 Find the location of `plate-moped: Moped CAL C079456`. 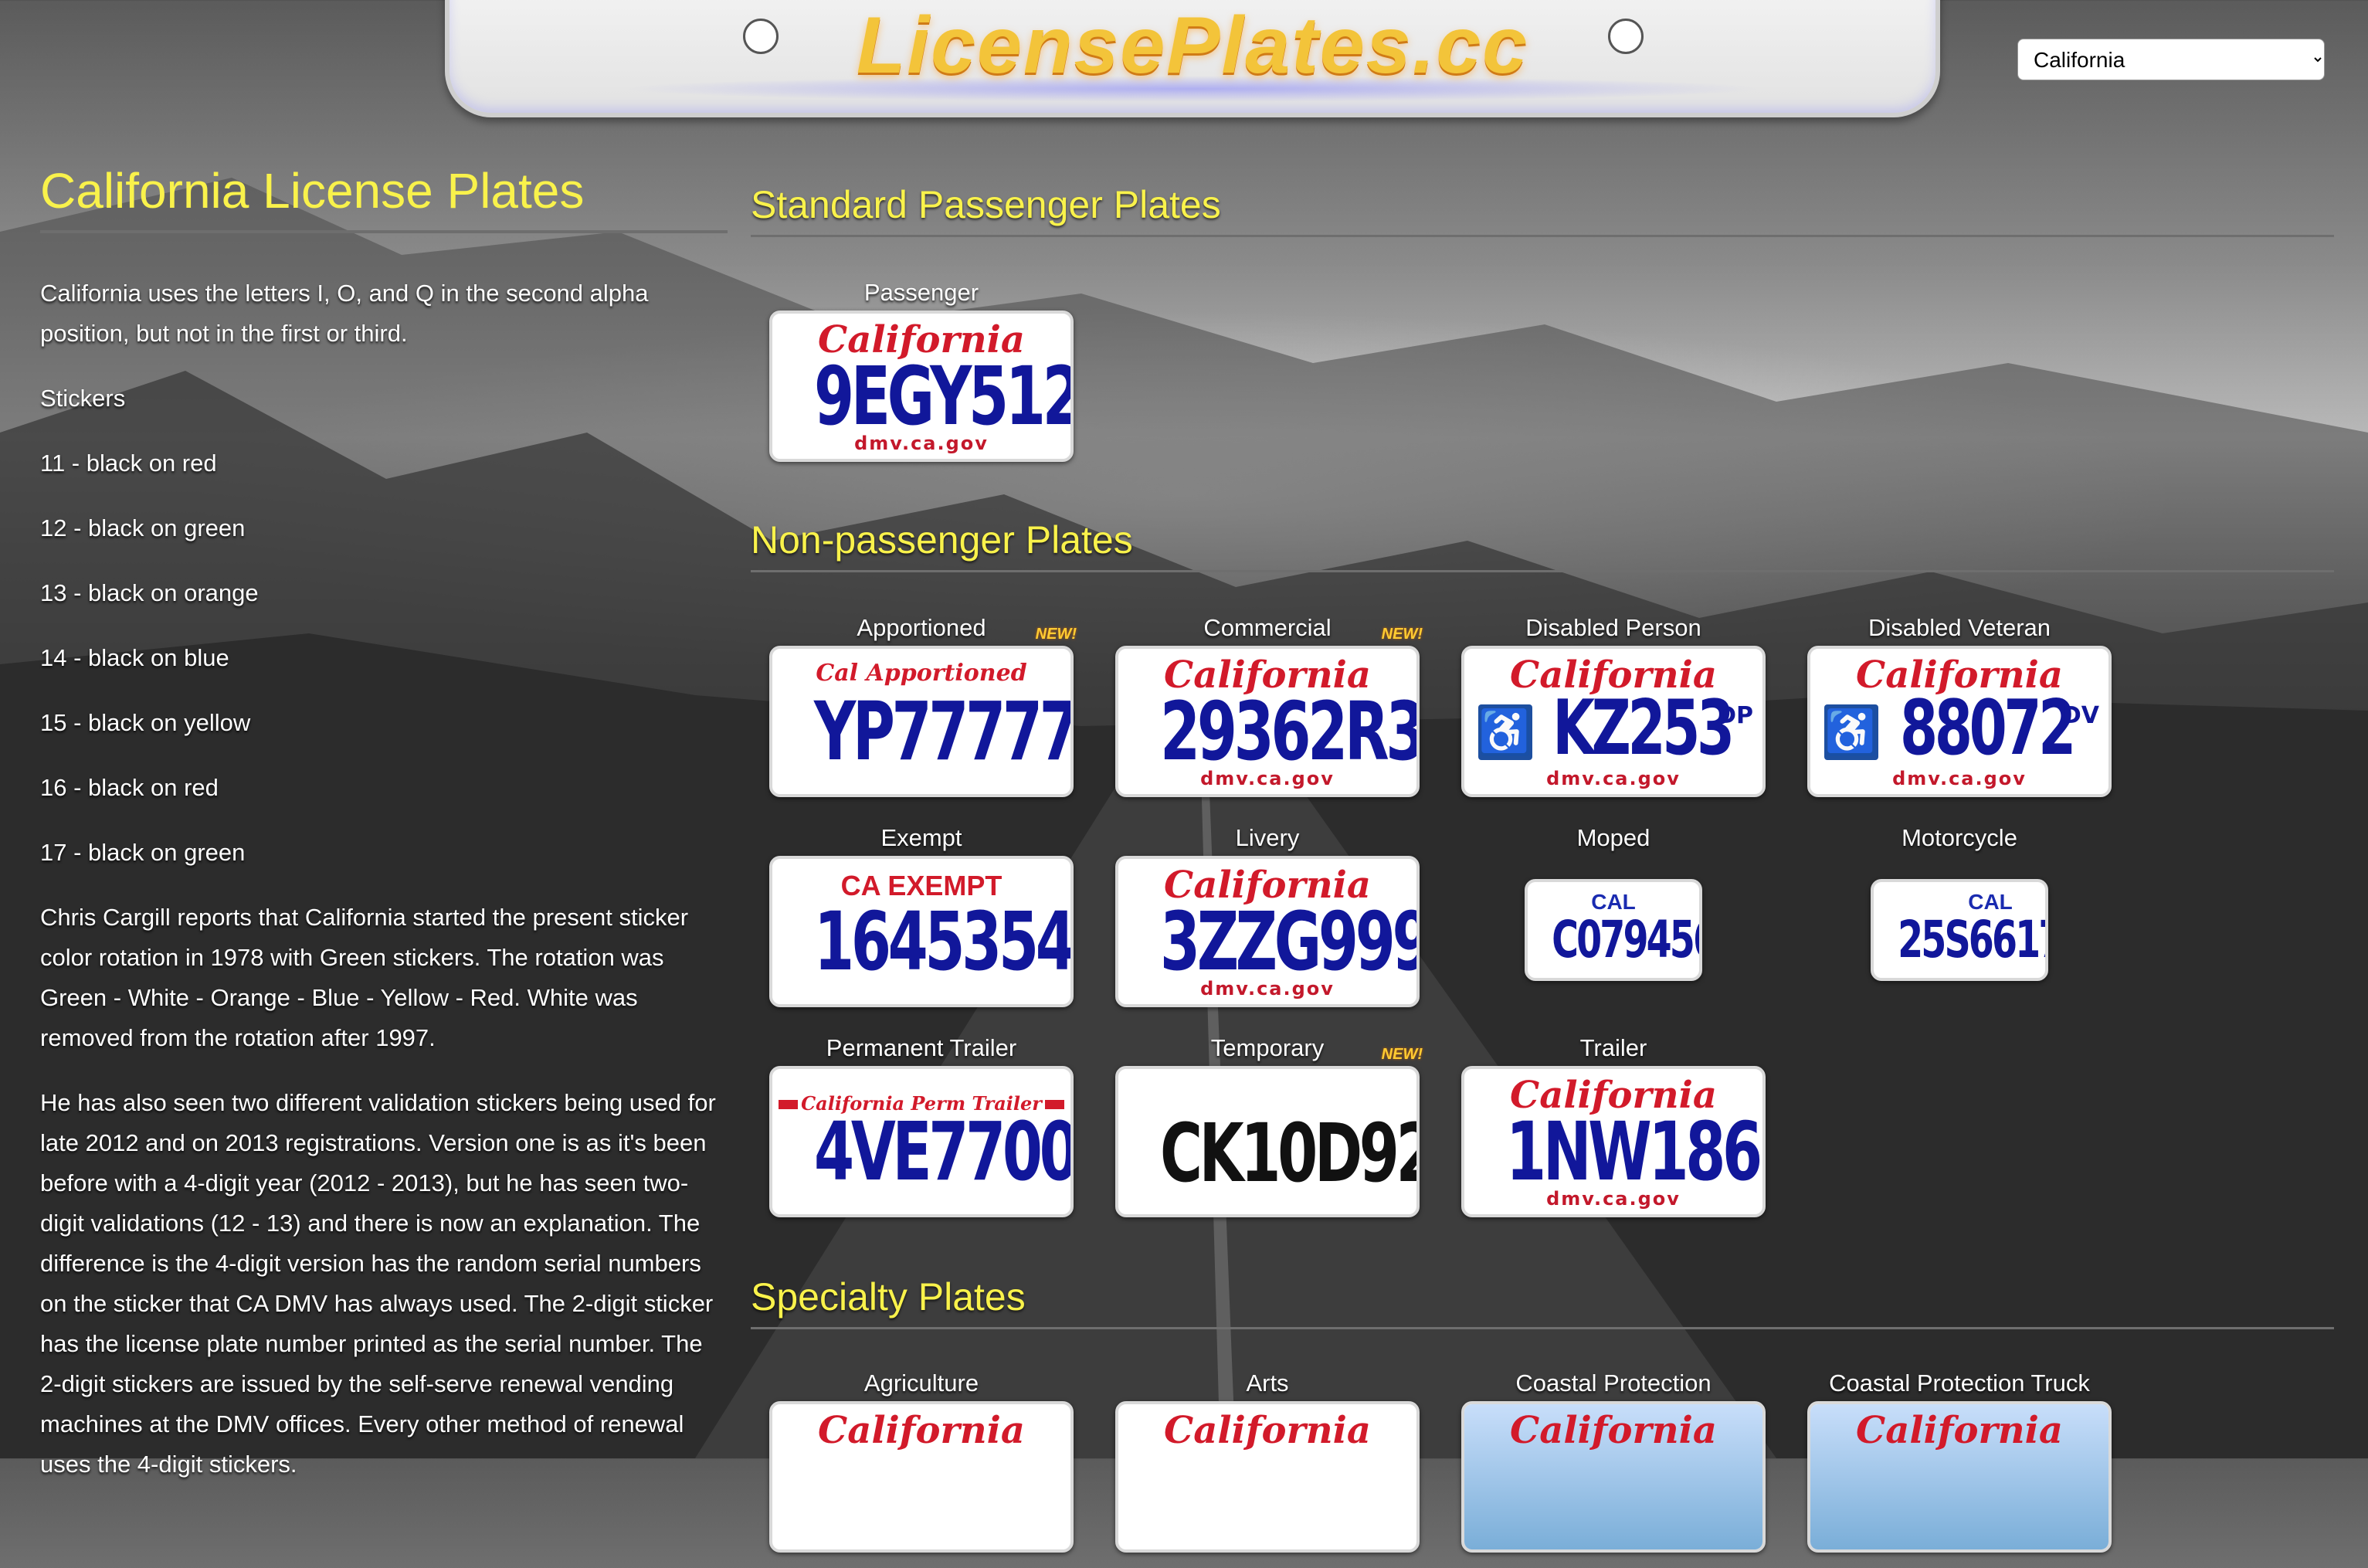

plate-moped: Moped CAL C079456 is located at coordinates (1613, 921).